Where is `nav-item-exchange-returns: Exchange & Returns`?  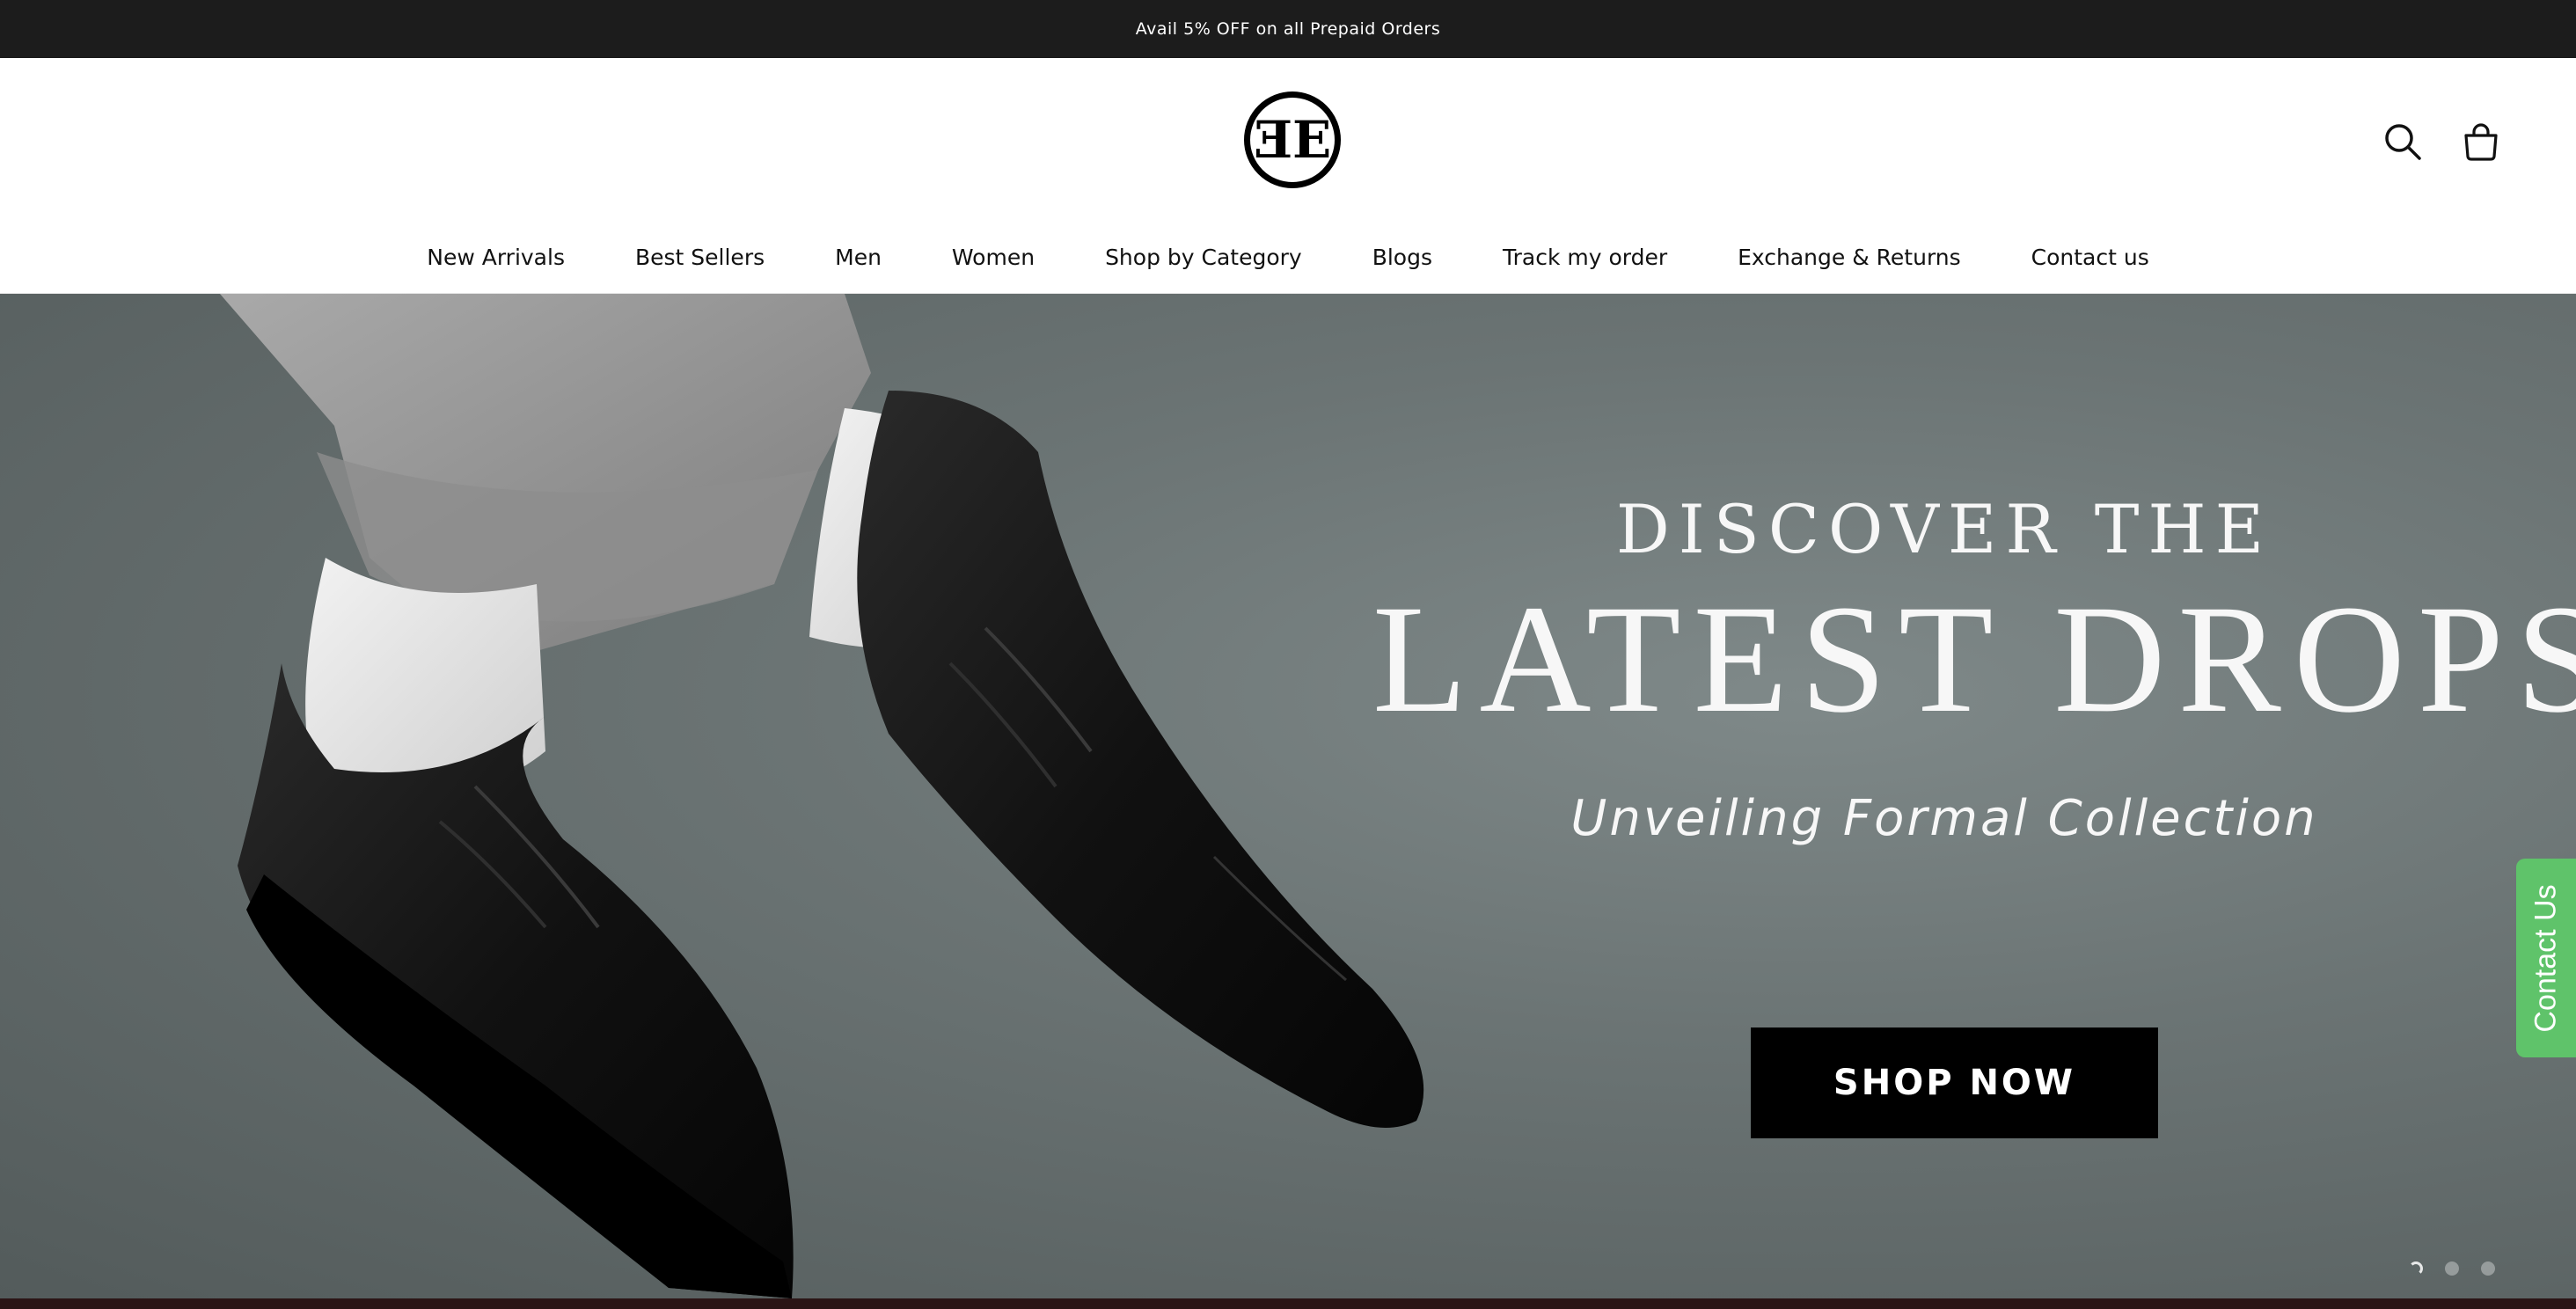
nav-item-exchange-returns: Exchange & Returns is located at coordinates (1849, 257).